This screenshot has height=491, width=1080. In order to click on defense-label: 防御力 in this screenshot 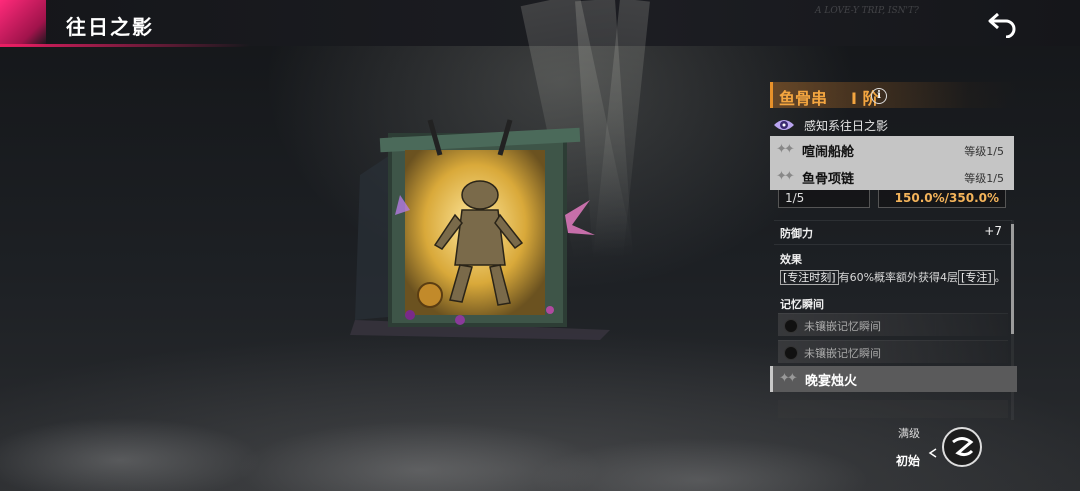, I will do `click(796, 233)`.